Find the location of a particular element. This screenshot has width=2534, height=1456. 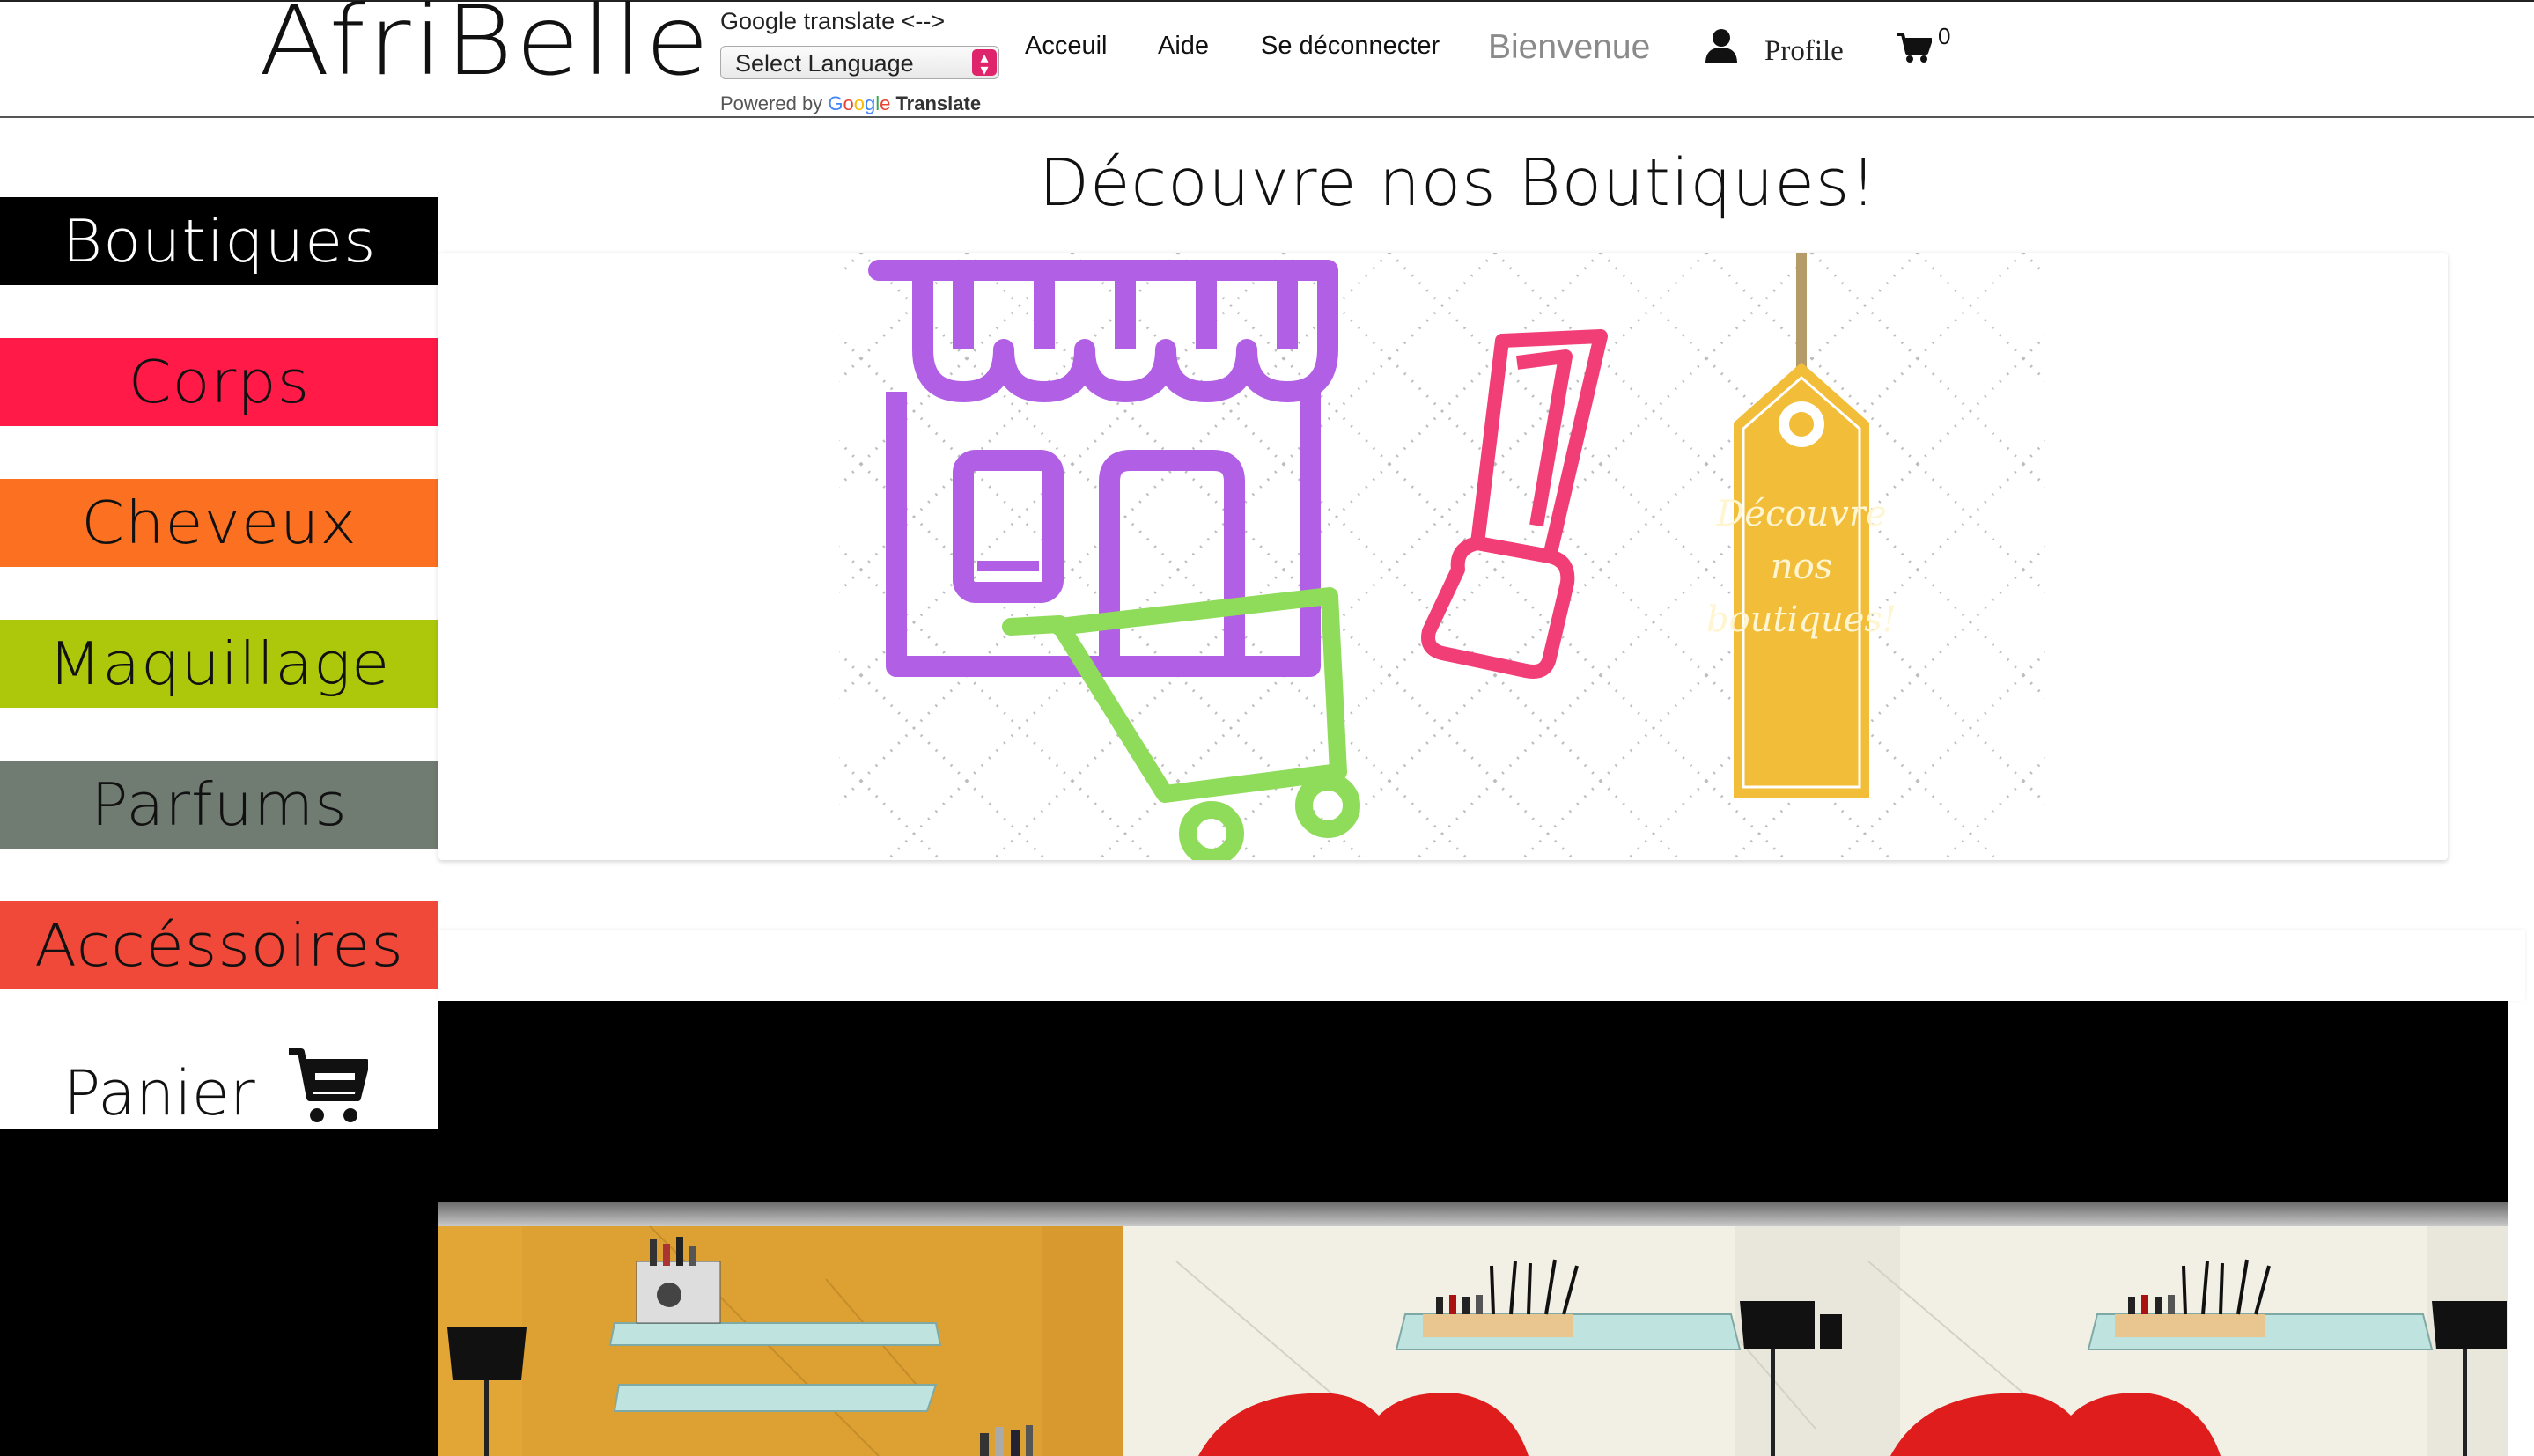

sidebar-item-label: Parfums is located at coordinates (219, 804).